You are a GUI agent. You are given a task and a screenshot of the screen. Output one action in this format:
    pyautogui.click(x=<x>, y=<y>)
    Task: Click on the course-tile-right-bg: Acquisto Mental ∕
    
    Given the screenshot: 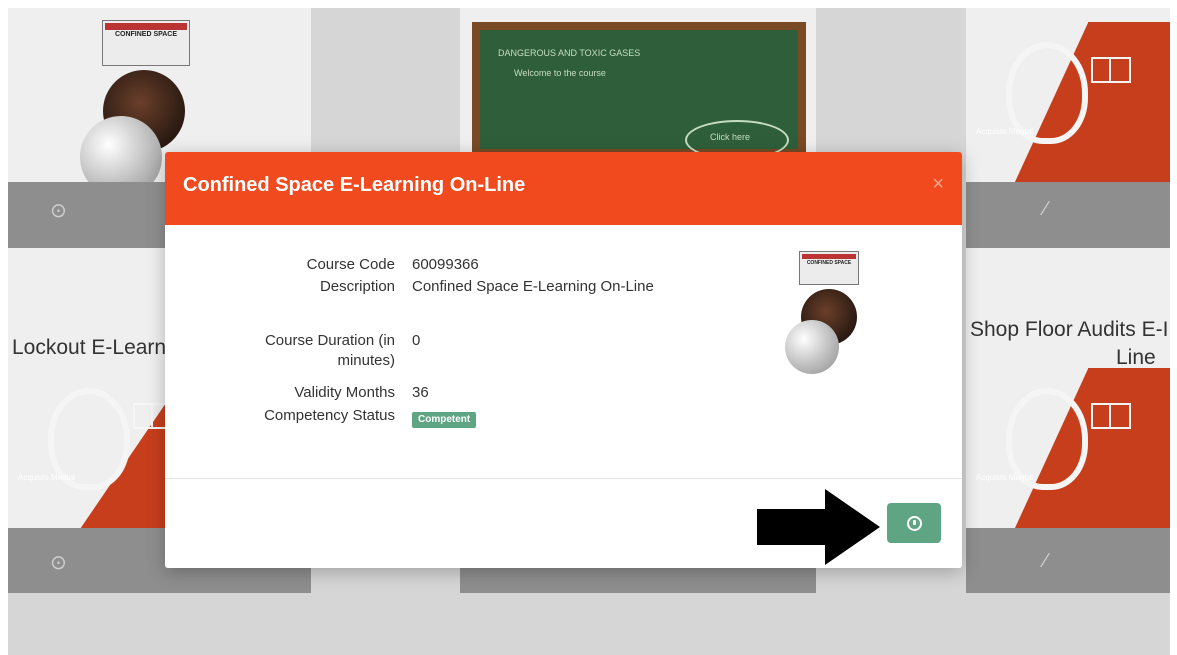 What is the action you would take?
    pyautogui.click(x=1068, y=128)
    